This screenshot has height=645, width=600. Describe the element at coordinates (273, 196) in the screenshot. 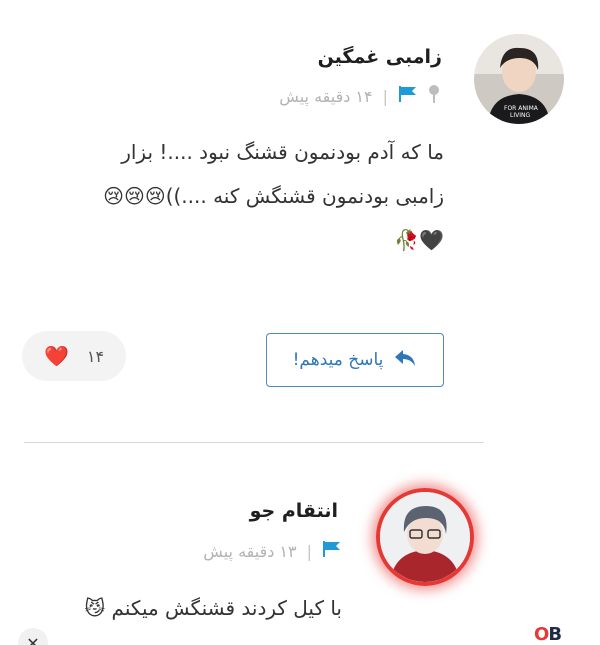

I see `comment-line: زامبی بودنمون قشنگش کنه ....))😢😢😢` at that location.